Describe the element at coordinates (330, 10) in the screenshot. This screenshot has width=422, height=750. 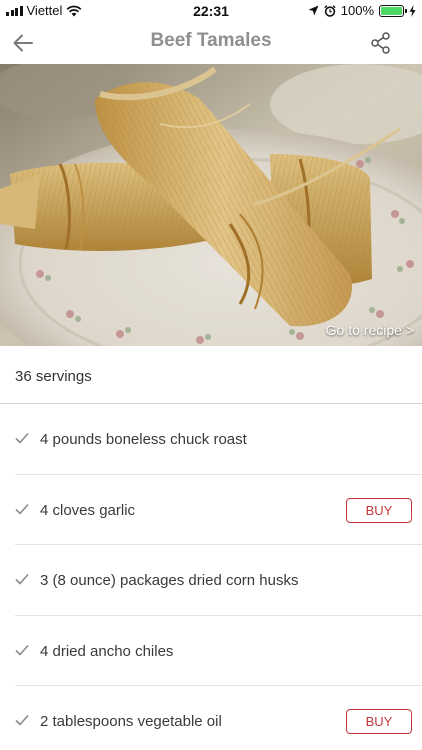
I see `alarm-clock-icon` at that location.